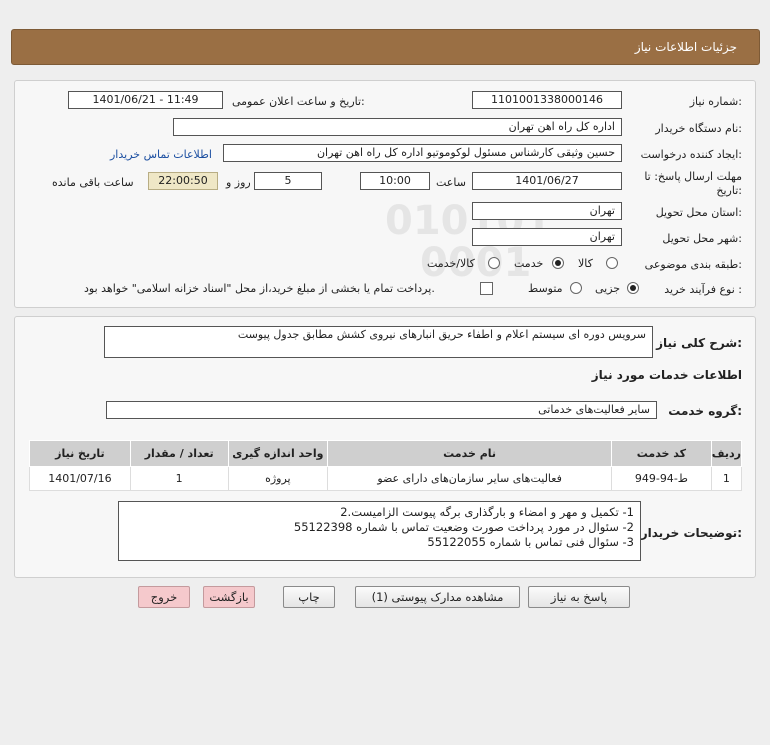 The width and height of the screenshot is (770, 745). I want to click on col-unit: واحد اندازه گیری, so click(278, 453).